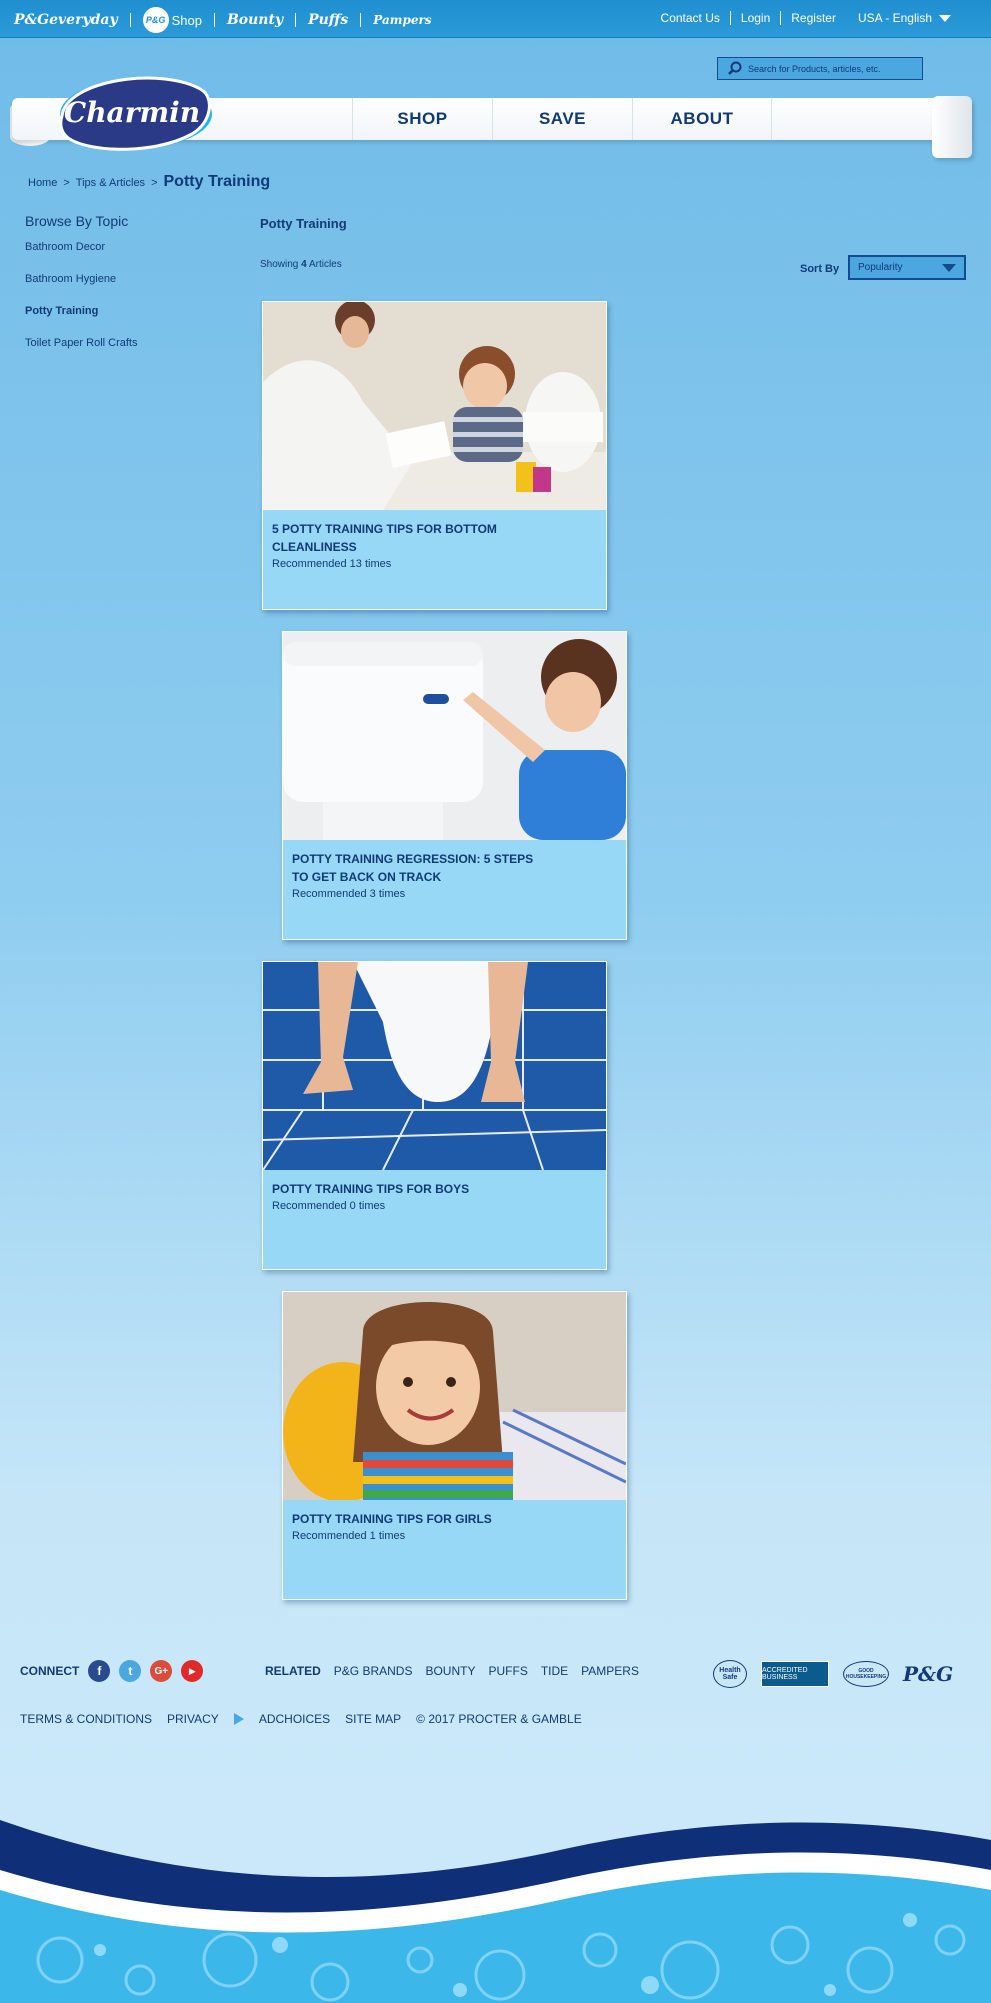 Image resolution: width=991 pixels, height=2003 pixels. I want to click on language-label: USA - English, so click(894, 18).